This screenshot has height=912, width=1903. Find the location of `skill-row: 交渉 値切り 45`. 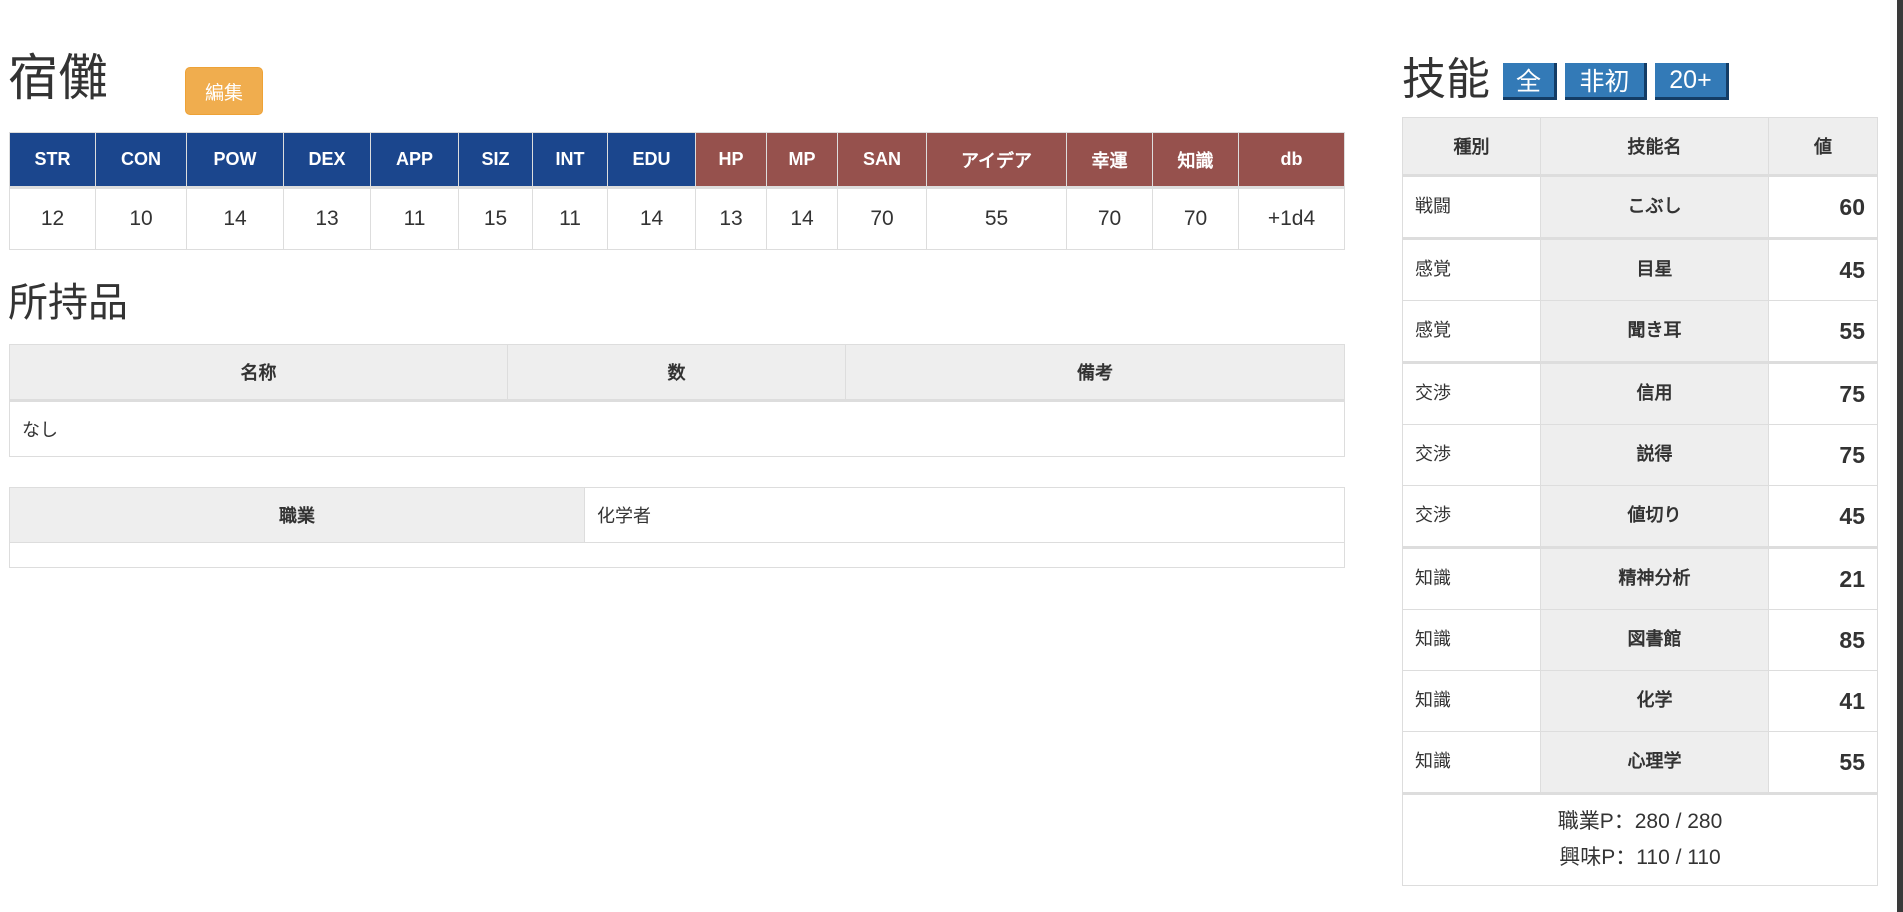

skill-row: 交渉 値切り 45 is located at coordinates (1640, 516).